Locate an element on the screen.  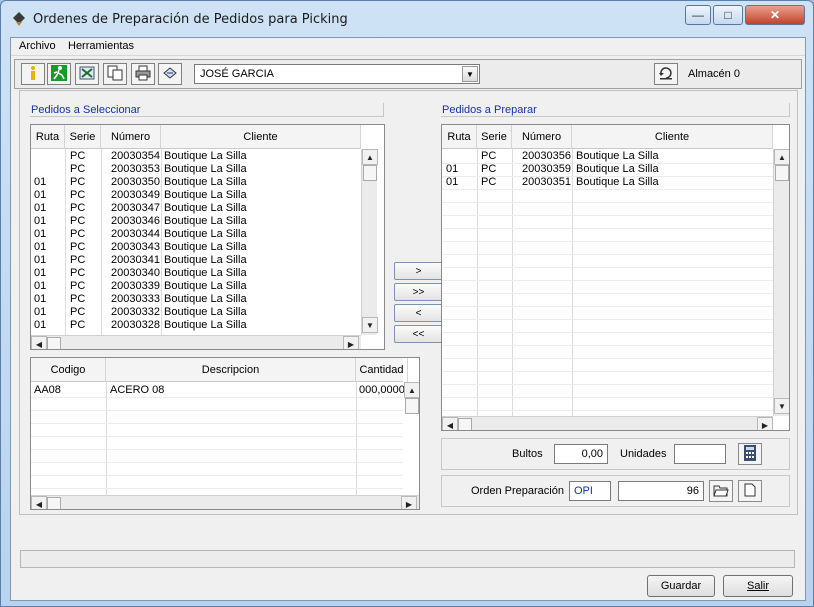
detail-vscroll: ▲ is located at coordinates (411, 398).